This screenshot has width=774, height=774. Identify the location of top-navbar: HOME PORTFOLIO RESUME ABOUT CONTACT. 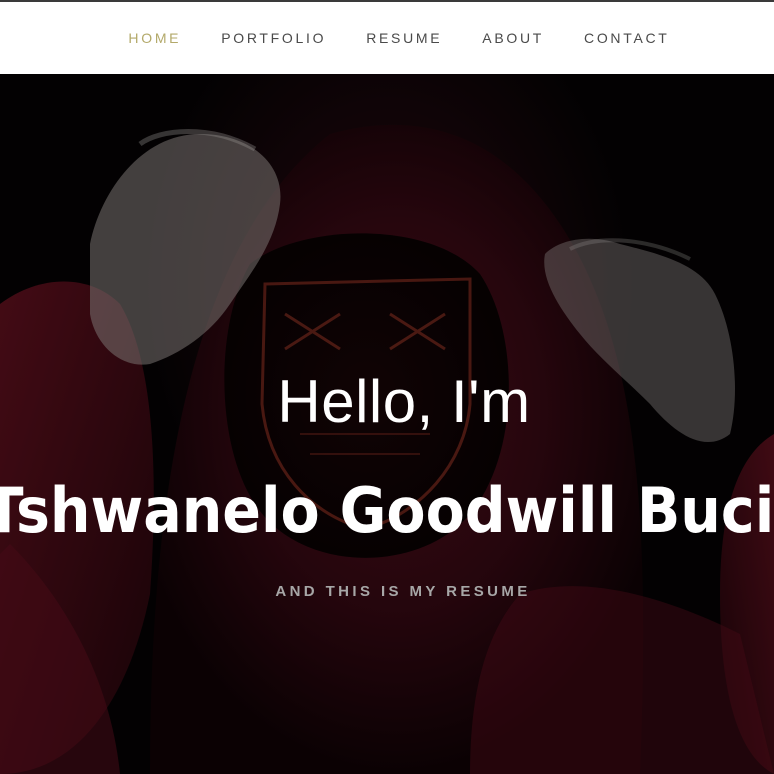
(387, 38).